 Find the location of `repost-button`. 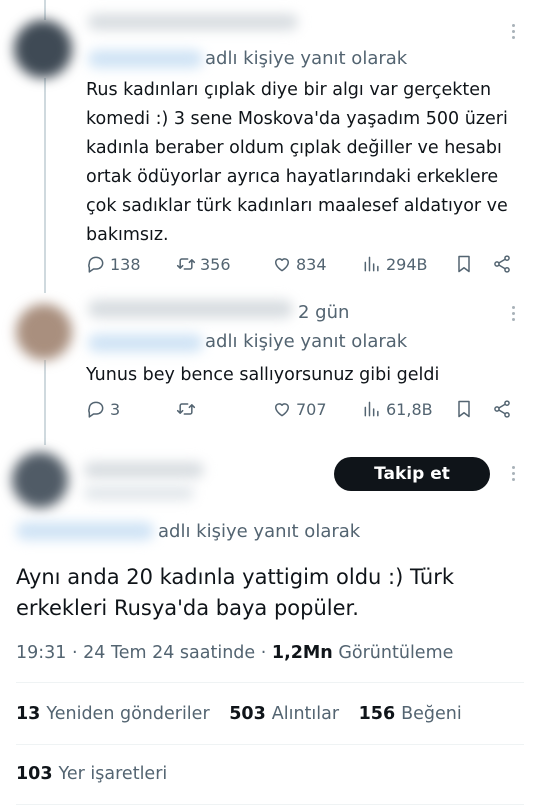

repost-button is located at coordinates (188, 409).